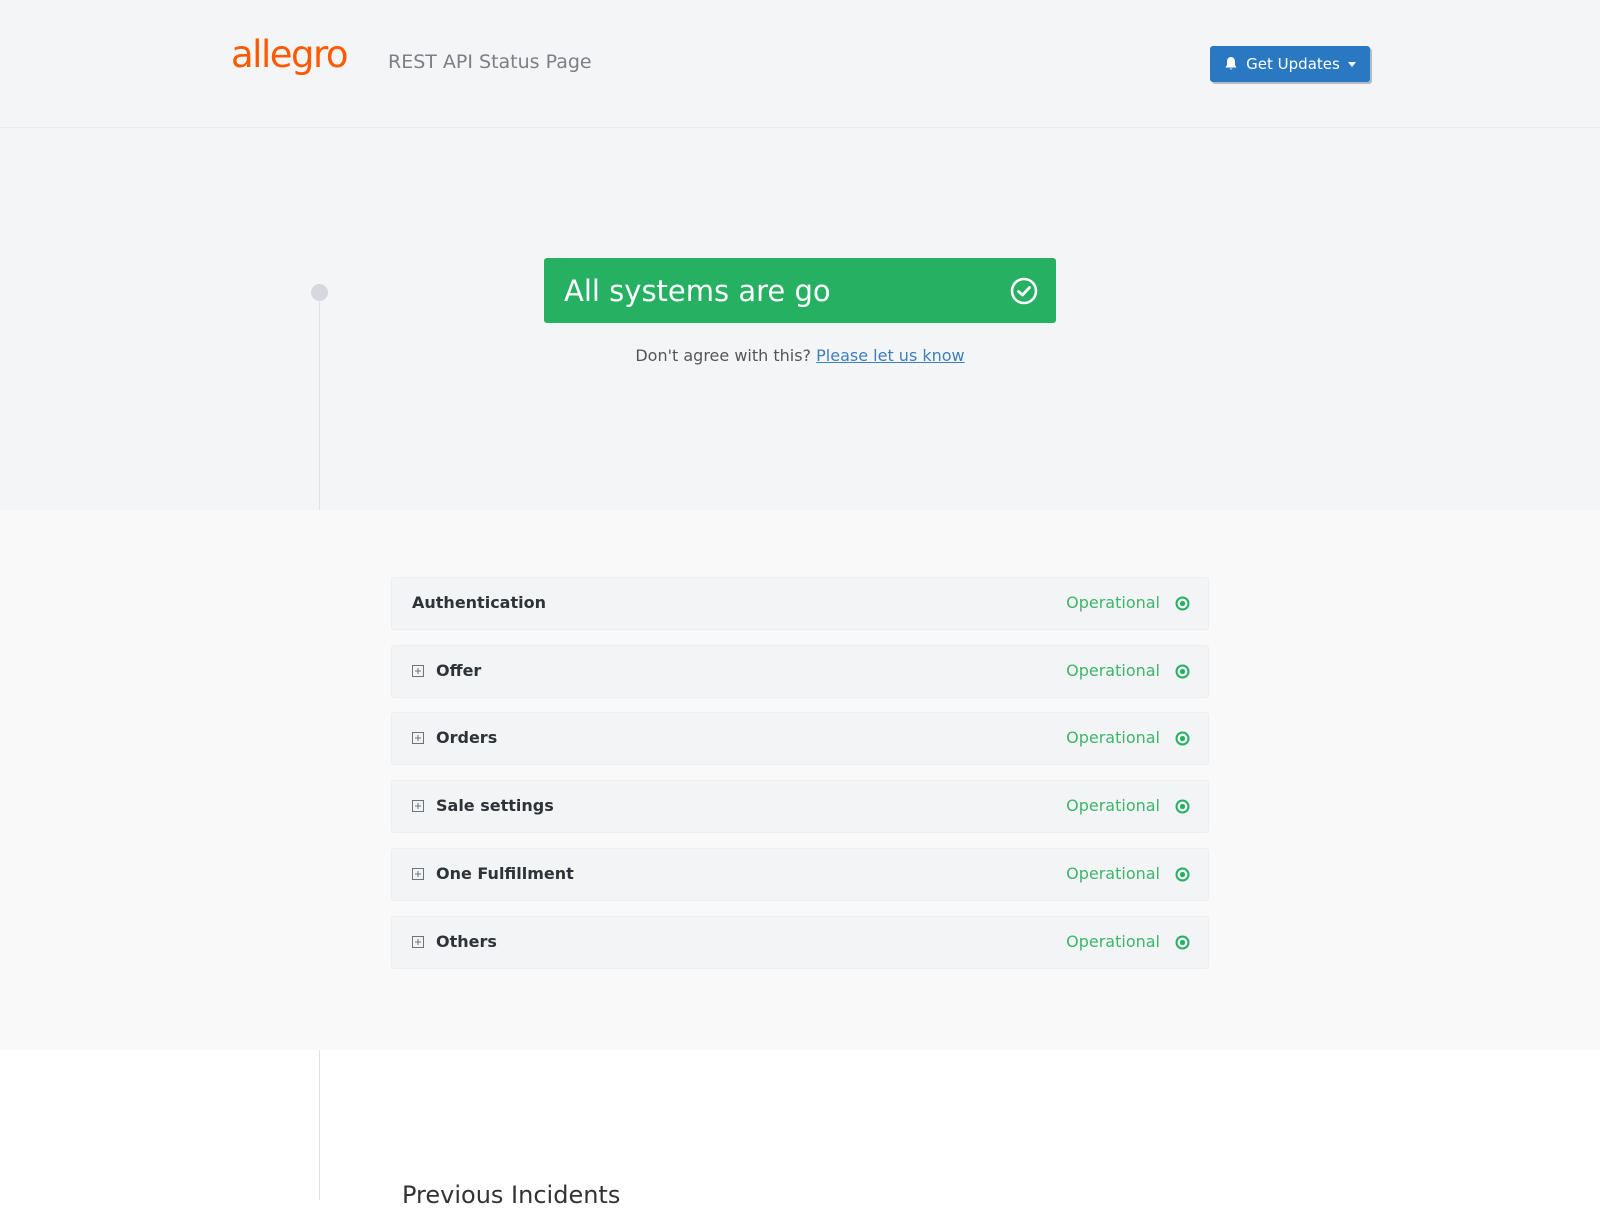 The width and height of the screenshot is (1600, 1209). Describe the element at coordinates (479, 602) in the screenshot. I see `component-name: Authentication` at that location.